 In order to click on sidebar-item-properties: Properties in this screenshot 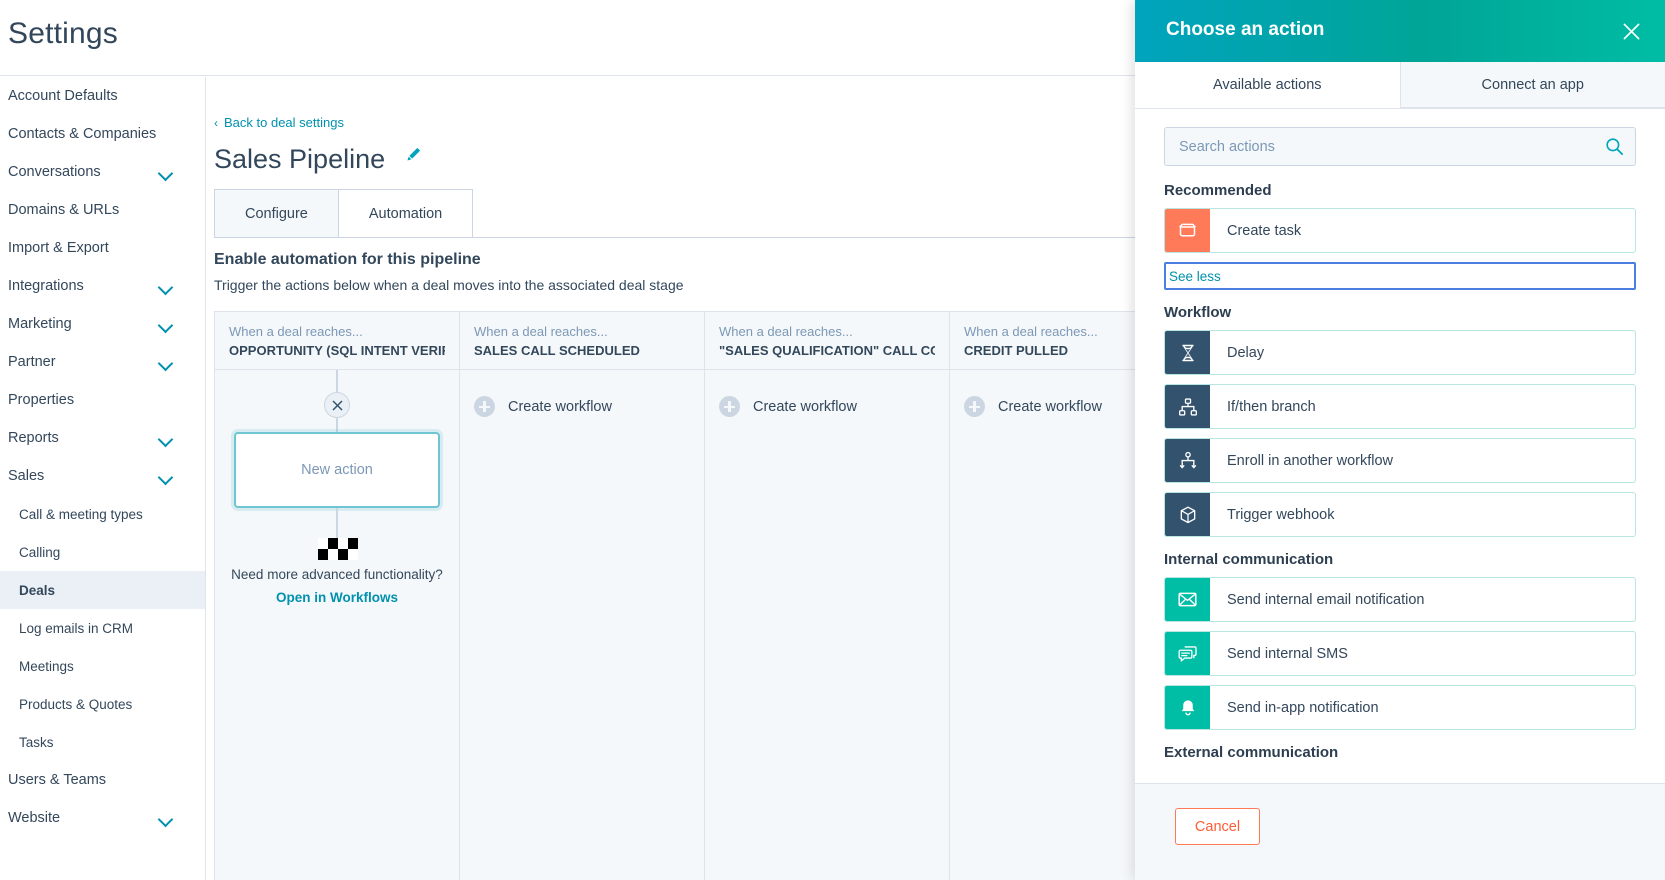, I will do `click(102, 400)`.